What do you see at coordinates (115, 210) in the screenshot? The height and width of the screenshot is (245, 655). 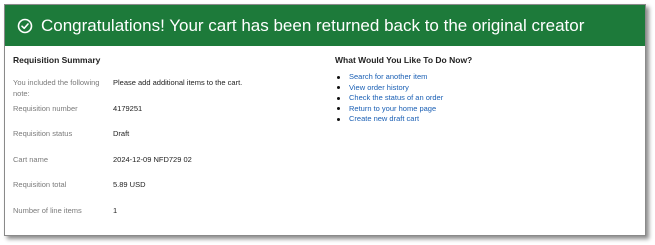 I see `summary-value: 1` at bounding box center [115, 210].